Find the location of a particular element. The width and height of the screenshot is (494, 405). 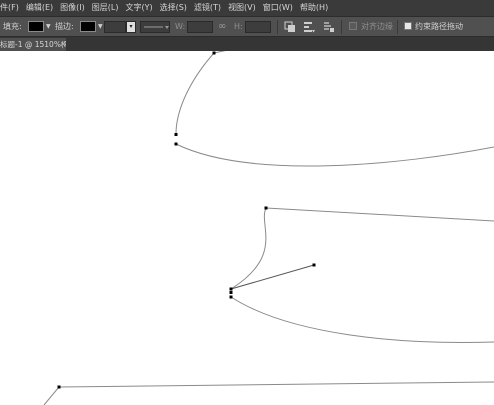

menu-view: 视图(V) is located at coordinates (245, 8).